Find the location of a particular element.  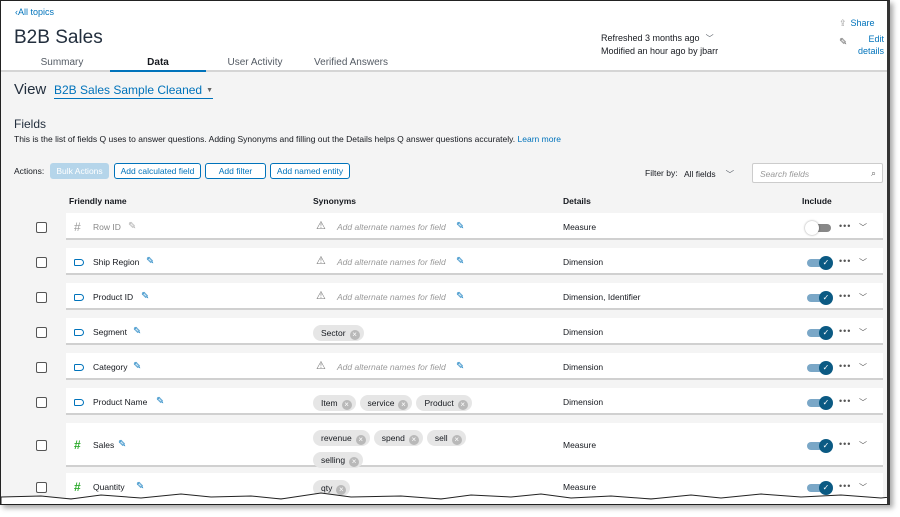

synonym-chip-label: Item is located at coordinates (329, 403).